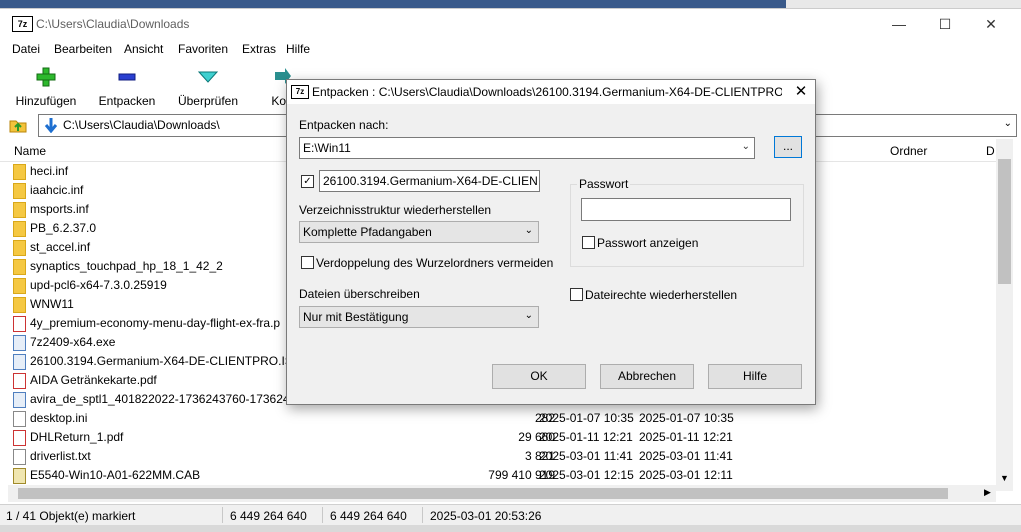  I want to click on column-name: Name, so click(30, 151).